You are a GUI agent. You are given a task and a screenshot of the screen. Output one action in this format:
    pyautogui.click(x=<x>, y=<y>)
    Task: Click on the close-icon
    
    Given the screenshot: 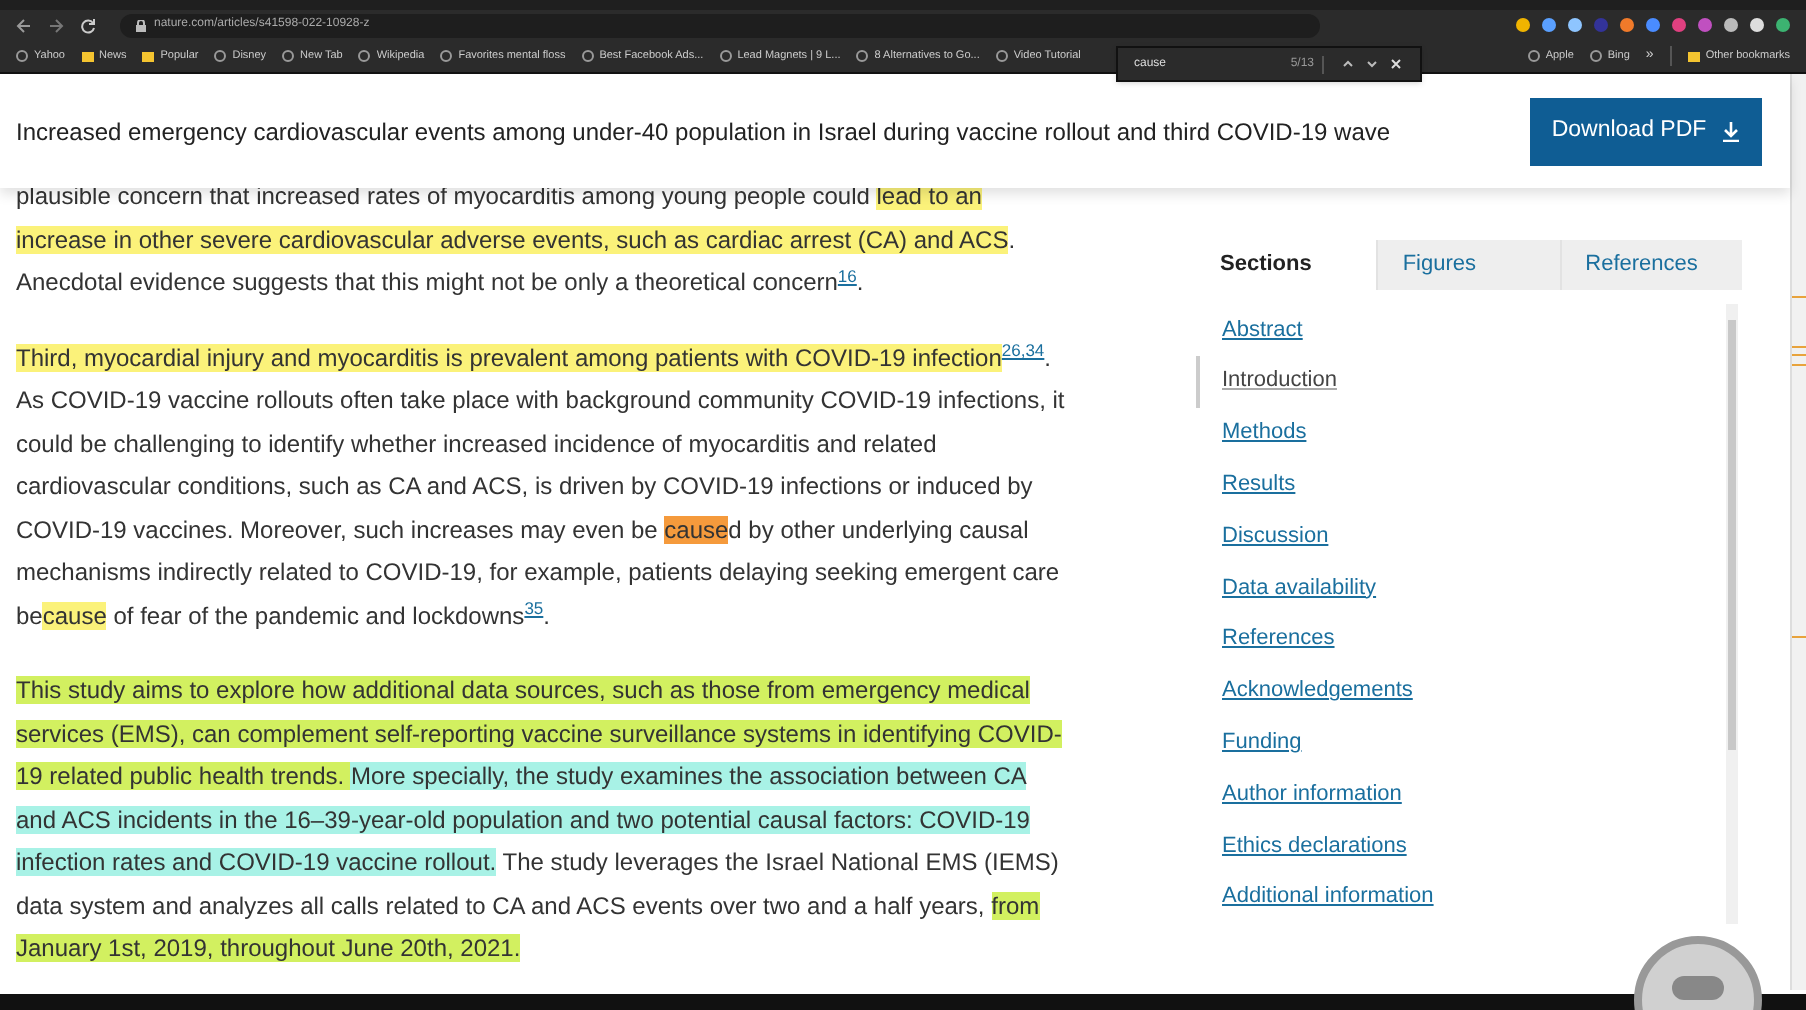 What is the action you would take?
    pyautogui.click(x=1396, y=64)
    